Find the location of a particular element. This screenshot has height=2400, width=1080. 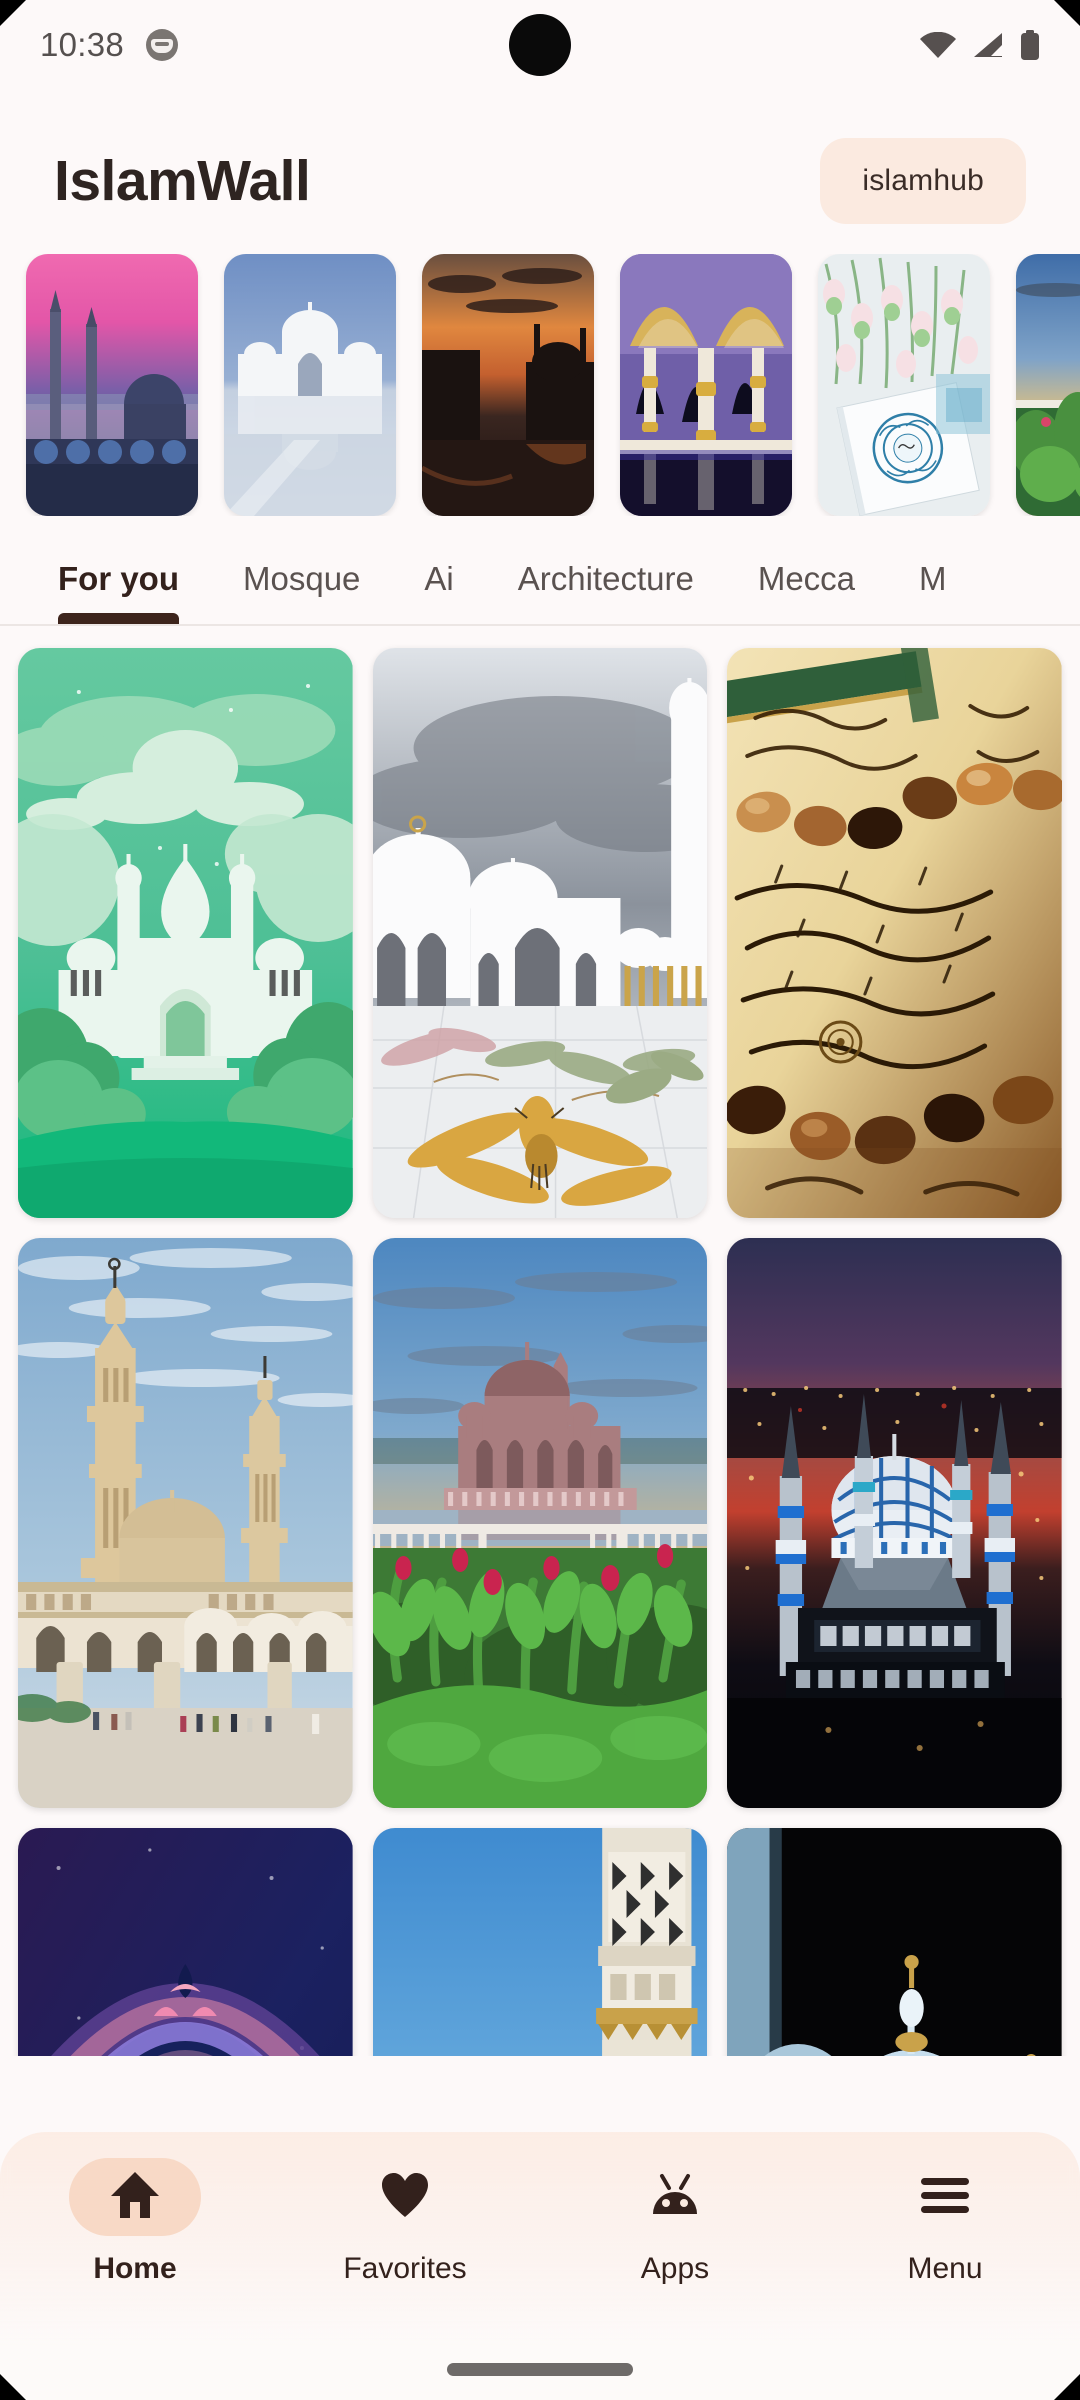

hamburger-menu-icon is located at coordinates (945, 2197).